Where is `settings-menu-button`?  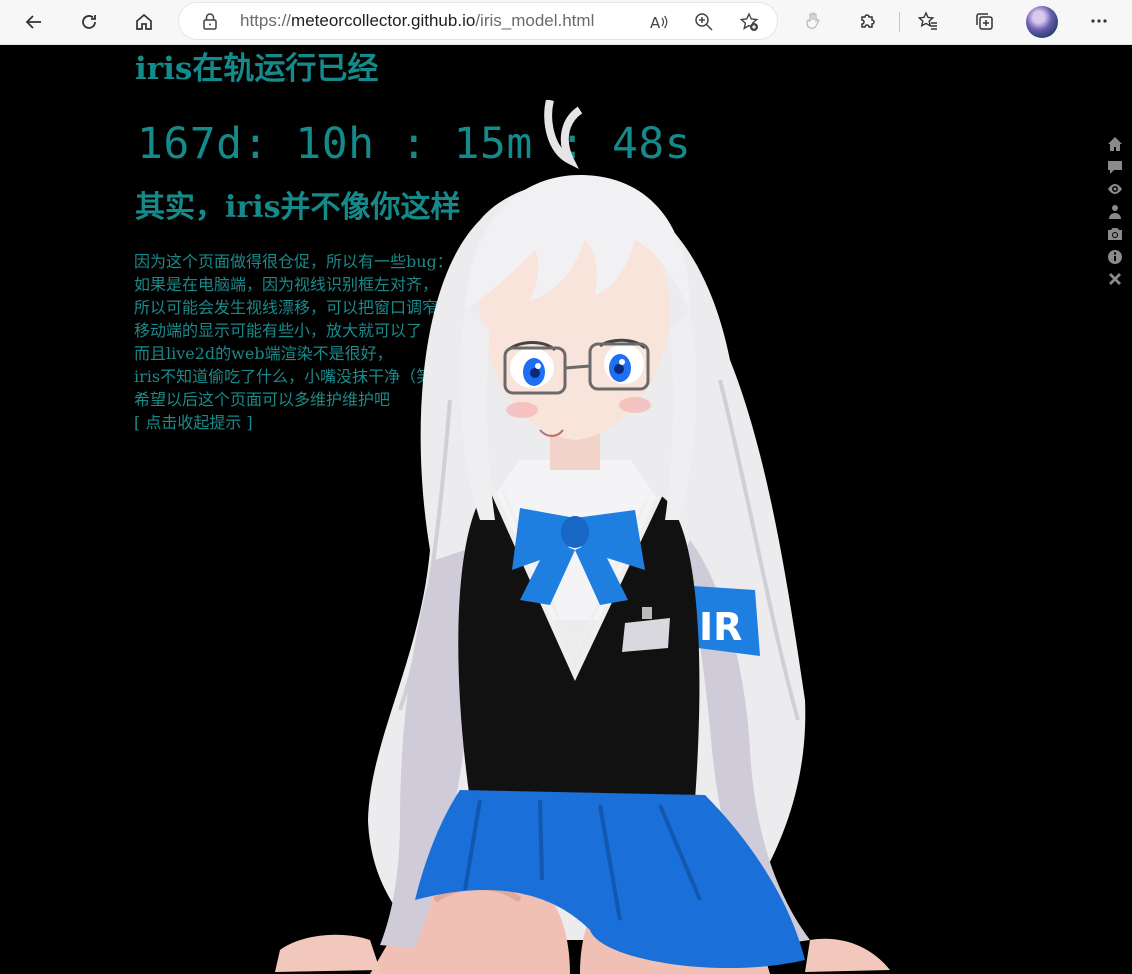
settings-menu-button is located at coordinates (1099, 21).